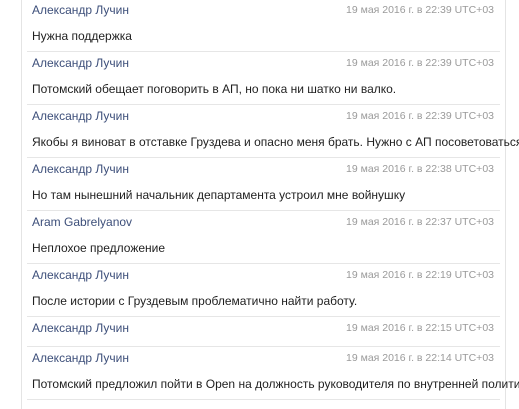 The height and width of the screenshot is (409, 519). I want to click on message-timestamp: 19 мая 2016 г. в 22:14 UTC+03, so click(420, 358).